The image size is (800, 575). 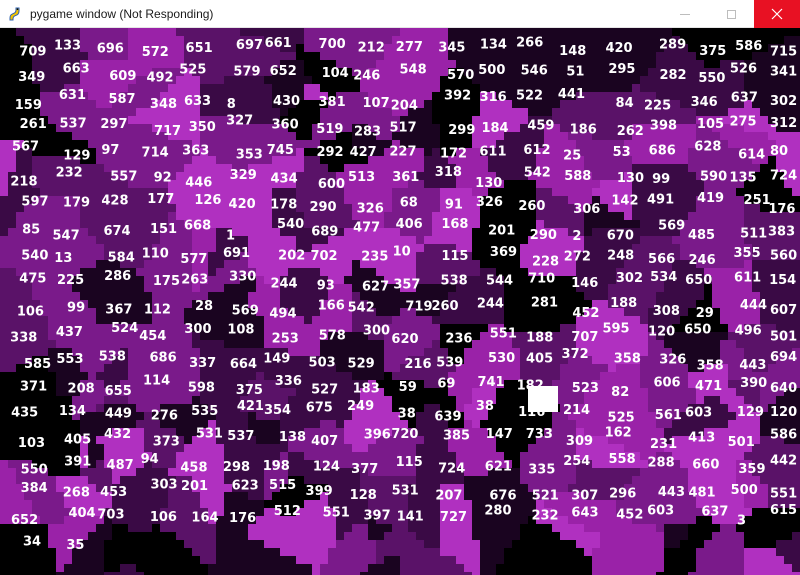 I want to click on number-label: 631, so click(x=72, y=95).